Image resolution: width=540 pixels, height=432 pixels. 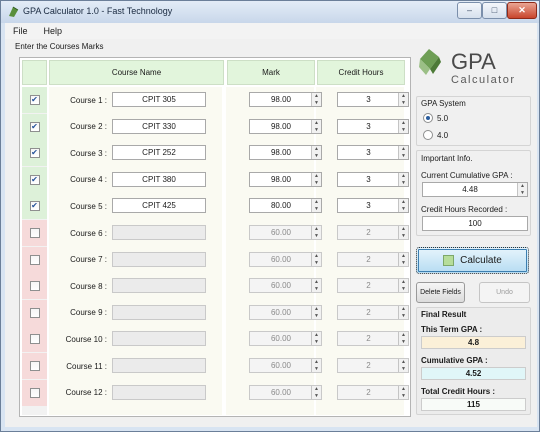 I want to click on course-name-input: CPIT 330, so click(x=159, y=126).